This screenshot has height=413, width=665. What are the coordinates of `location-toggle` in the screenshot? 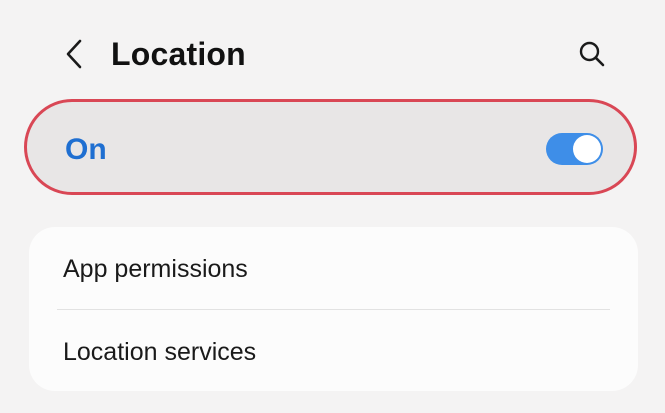 It's located at (574, 149).